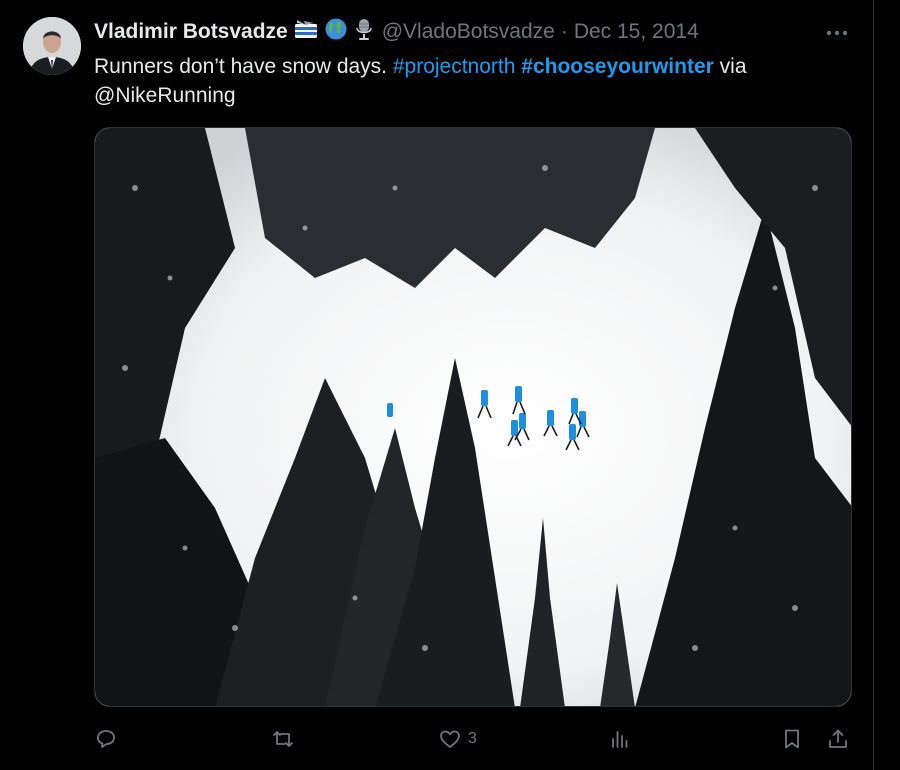  I want to click on avatar, so click(52, 46).